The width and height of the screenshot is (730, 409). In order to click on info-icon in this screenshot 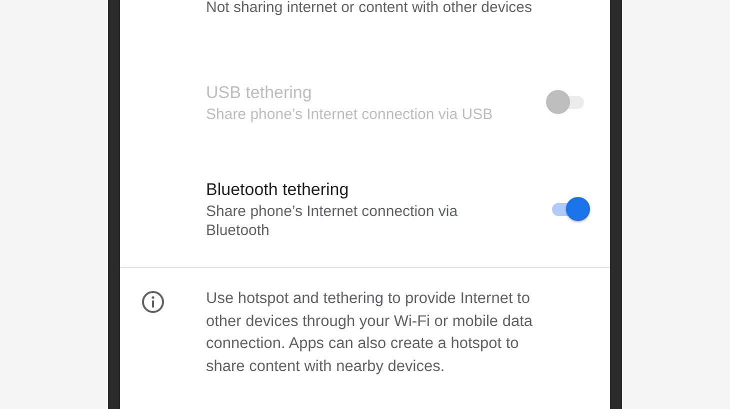, I will do `click(153, 302)`.